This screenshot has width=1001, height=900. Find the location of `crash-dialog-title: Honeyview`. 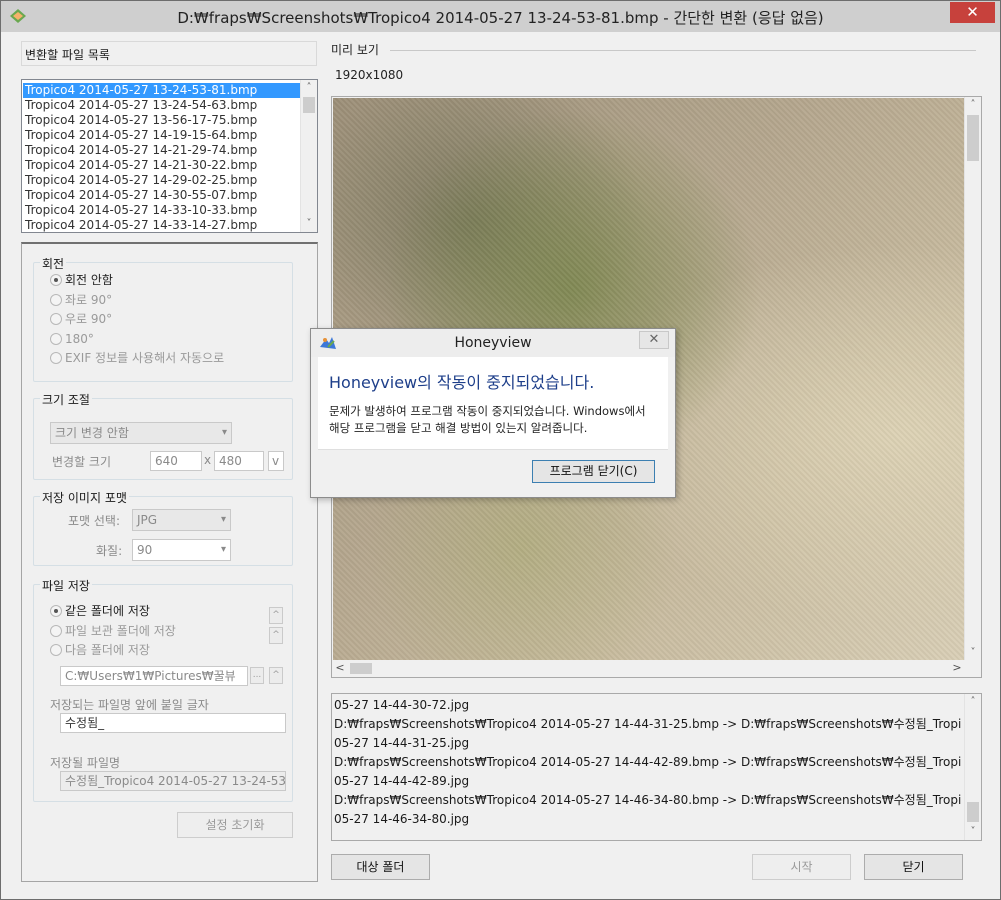

crash-dialog-title: Honeyview is located at coordinates (493, 343).